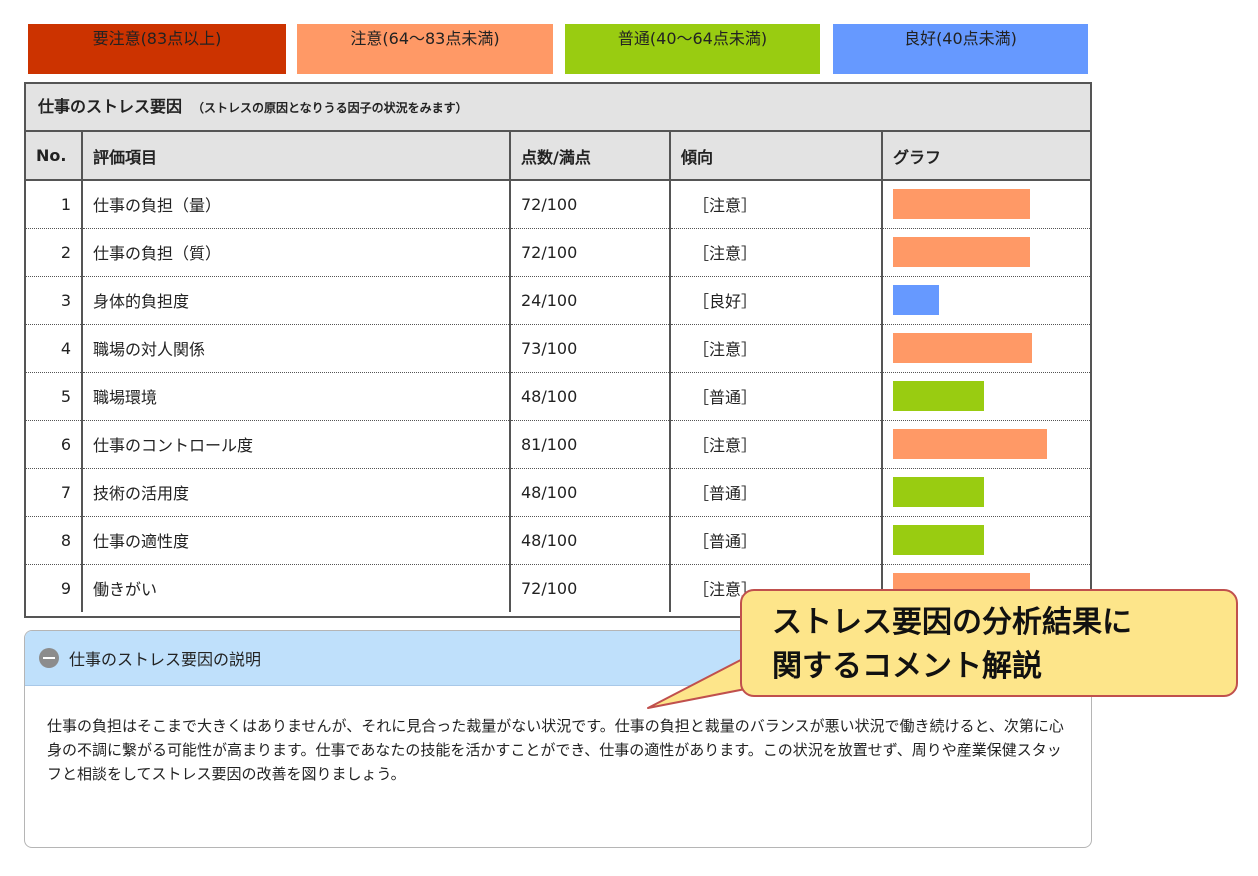  I want to click on callout-line-1: ストレス要因の分析結果に, so click(952, 622).